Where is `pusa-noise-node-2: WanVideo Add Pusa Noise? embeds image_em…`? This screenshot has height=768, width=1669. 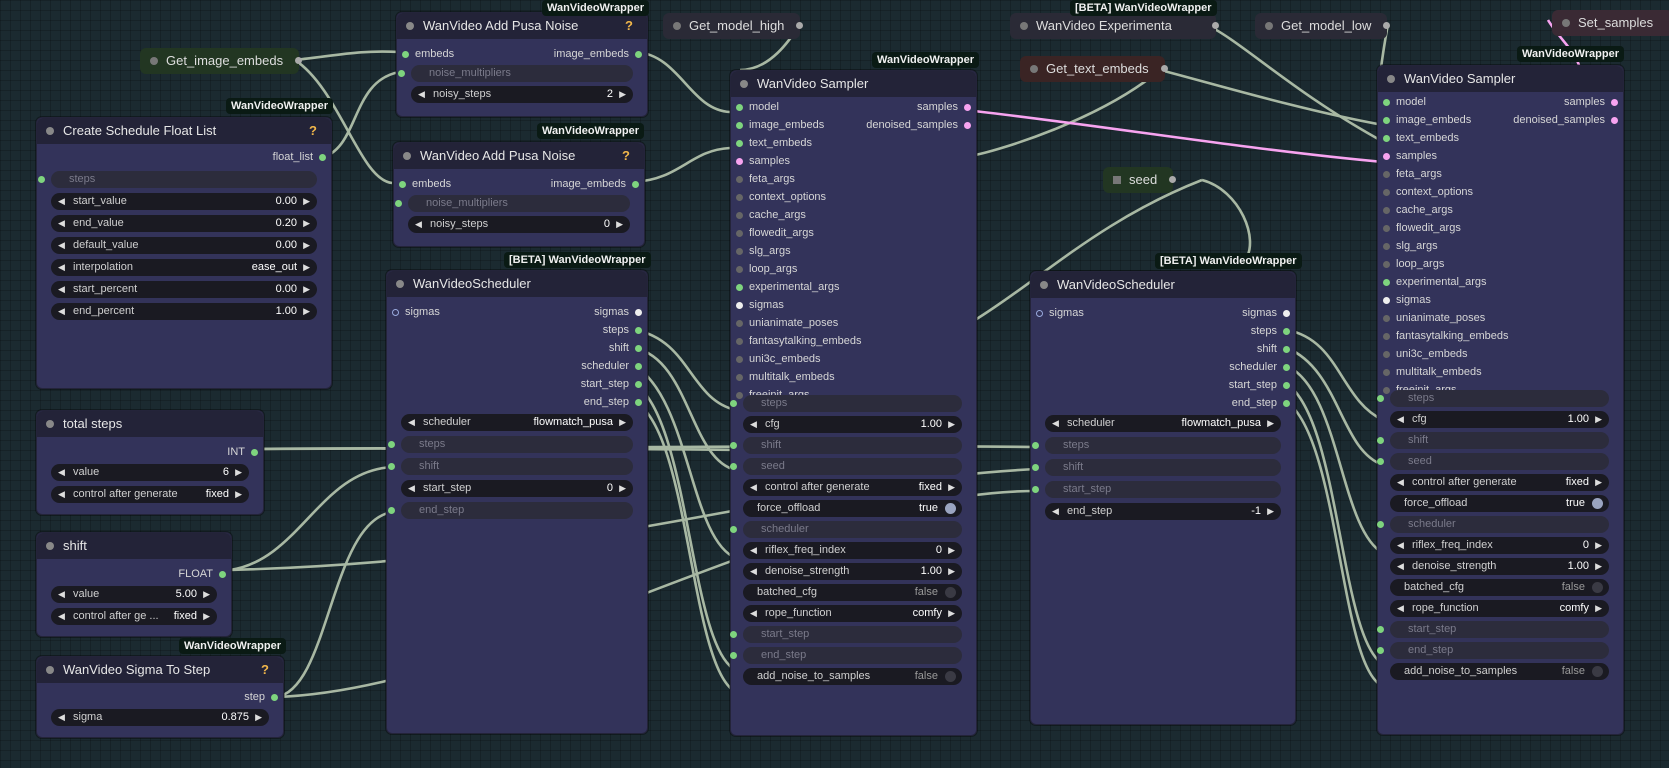 pusa-noise-node-2: WanVideo Add Pusa Noise? embeds image_em… is located at coordinates (519, 194).